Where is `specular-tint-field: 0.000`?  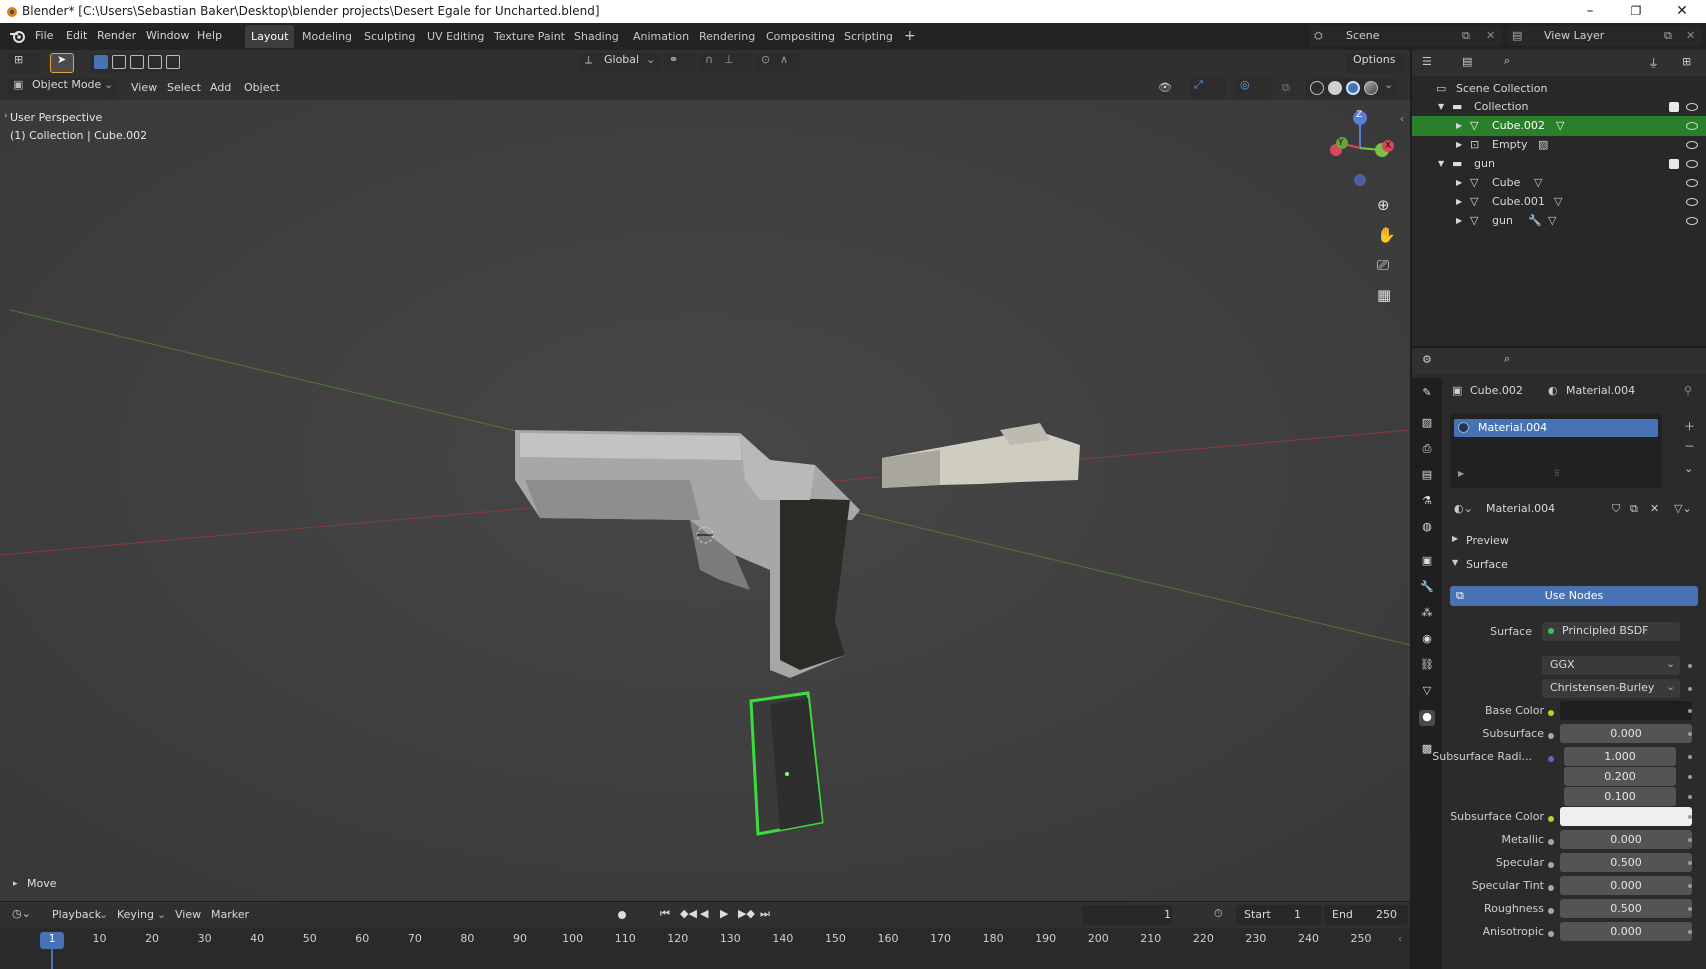 specular-tint-field: 0.000 is located at coordinates (1626, 885).